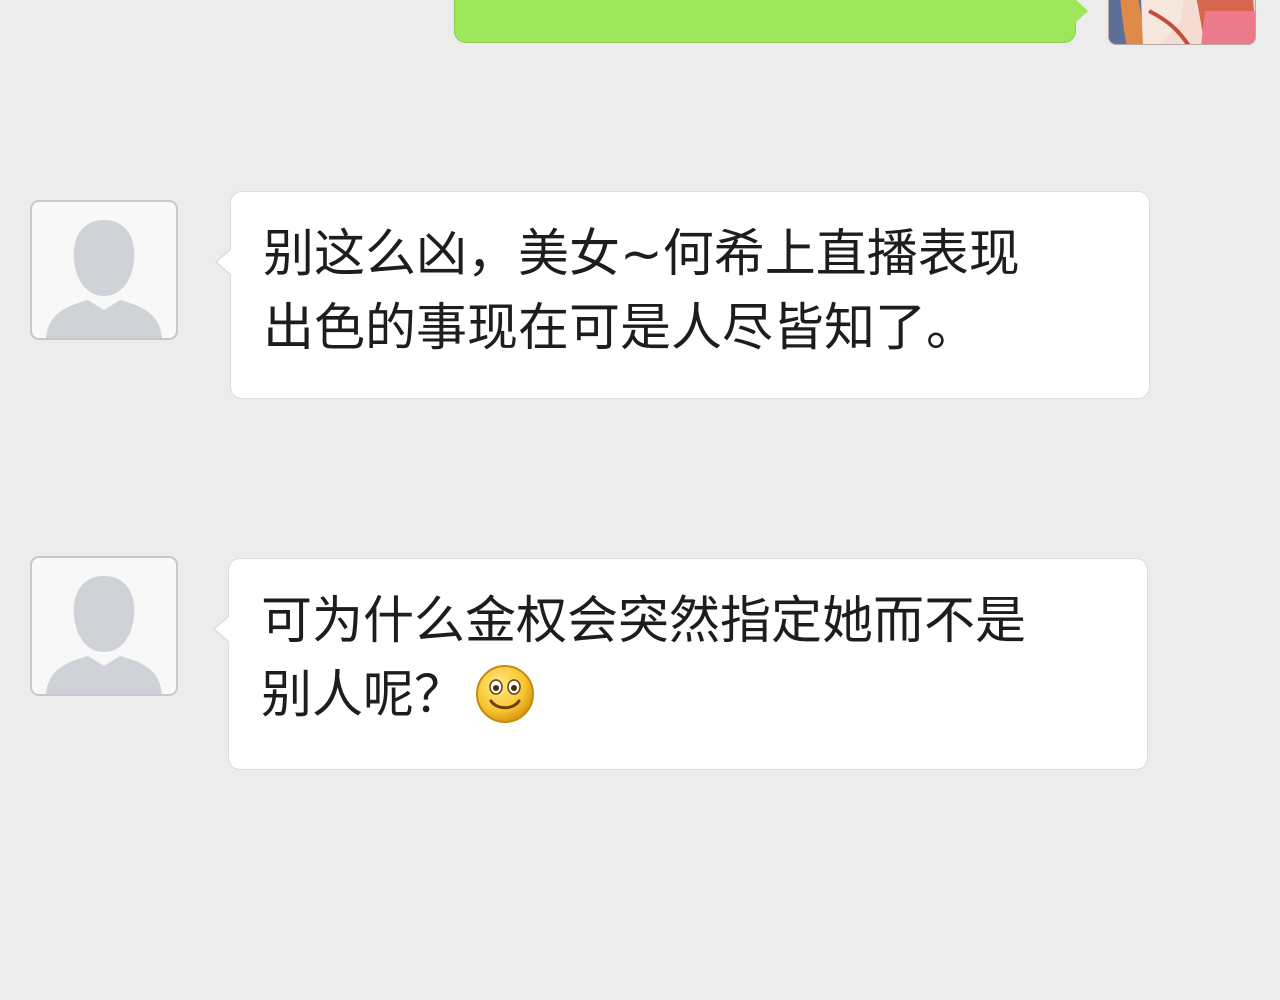 This screenshot has height=1000, width=1280. What do you see at coordinates (689, 696) in the screenshot?
I see `message-text-line: 别人呢？` at bounding box center [689, 696].